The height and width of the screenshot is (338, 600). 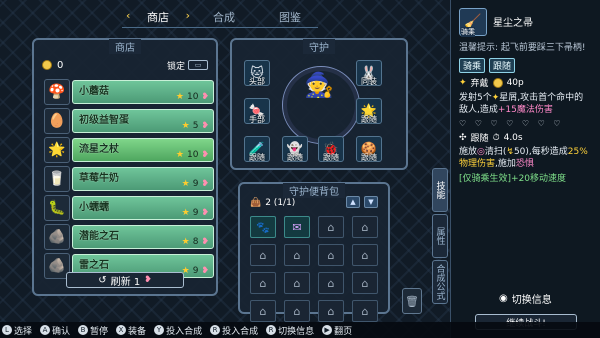 I want to click on shop-item: 🥛 草莓牛奶 ★ 9 ❥, so click(x=129, y=179).